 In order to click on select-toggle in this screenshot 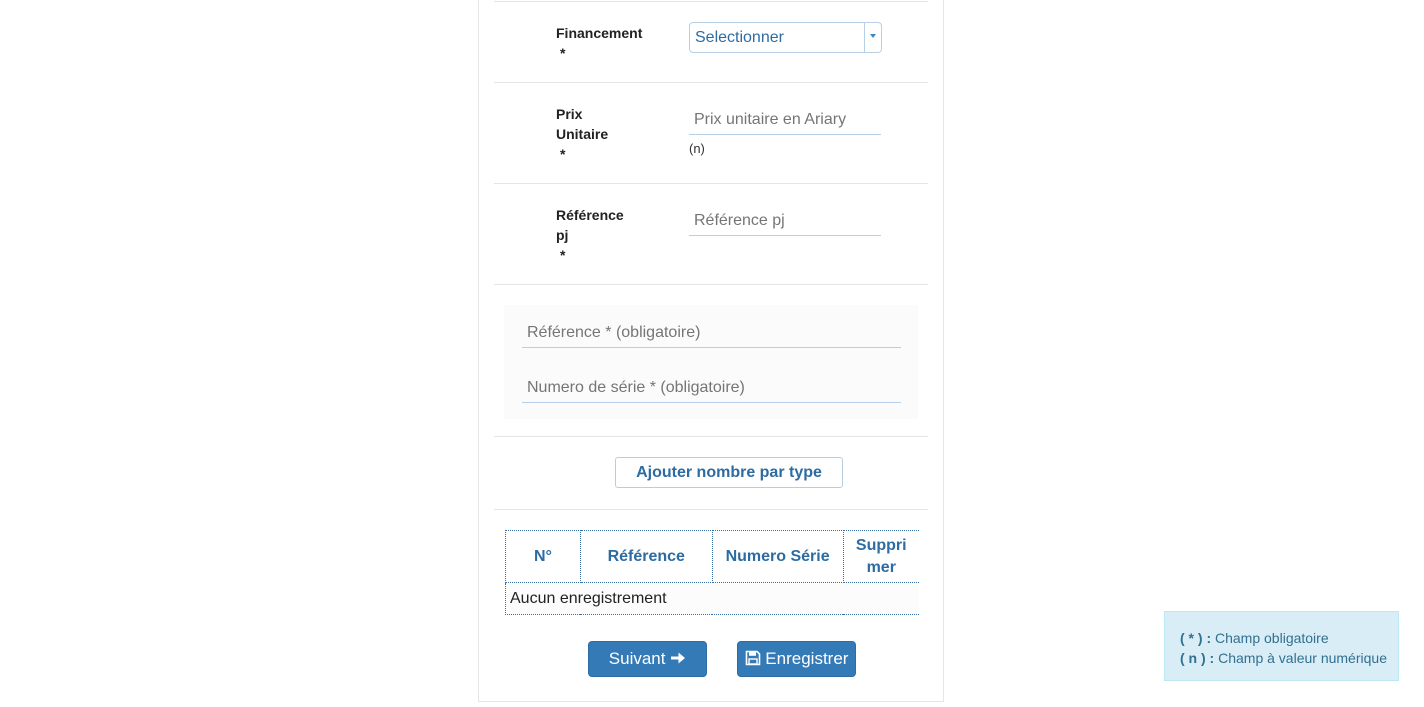, I will do `click(872, 37)`.